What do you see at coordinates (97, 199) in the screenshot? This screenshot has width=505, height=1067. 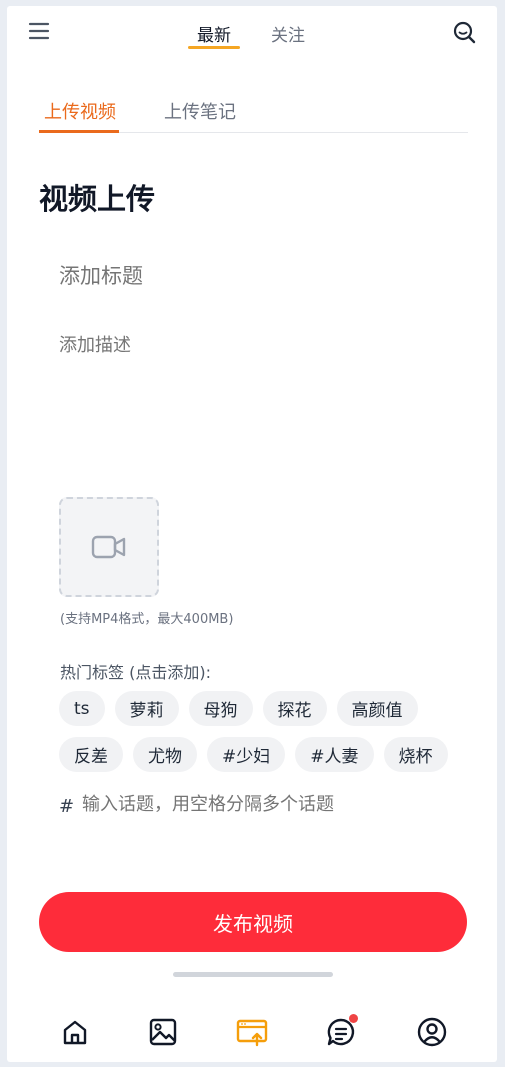 I see `page-title: 视频上传` at bounding box center [97, 199].